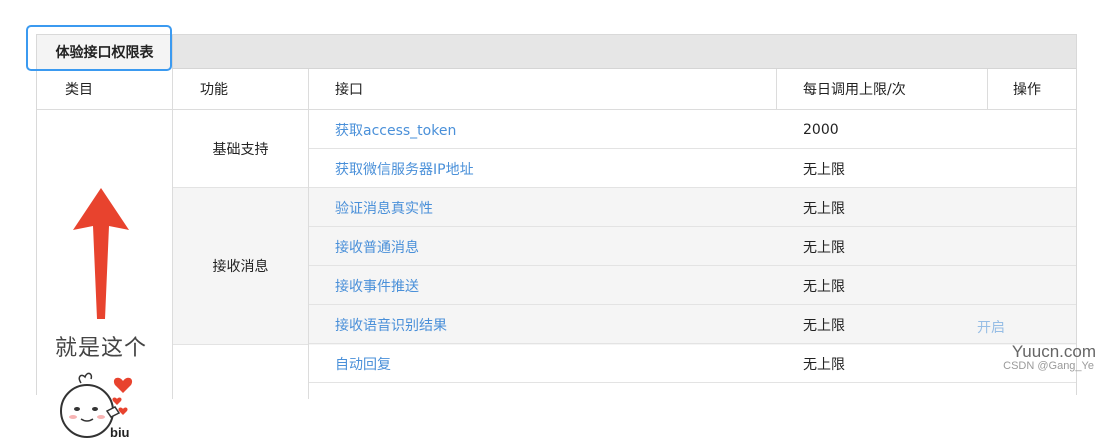 Image resolution: width=1108 pixels, height=445 pixels. Describe the element at coordinates (395, 129) in the screenshot. I see `api-link: 获取access_token` at that location.